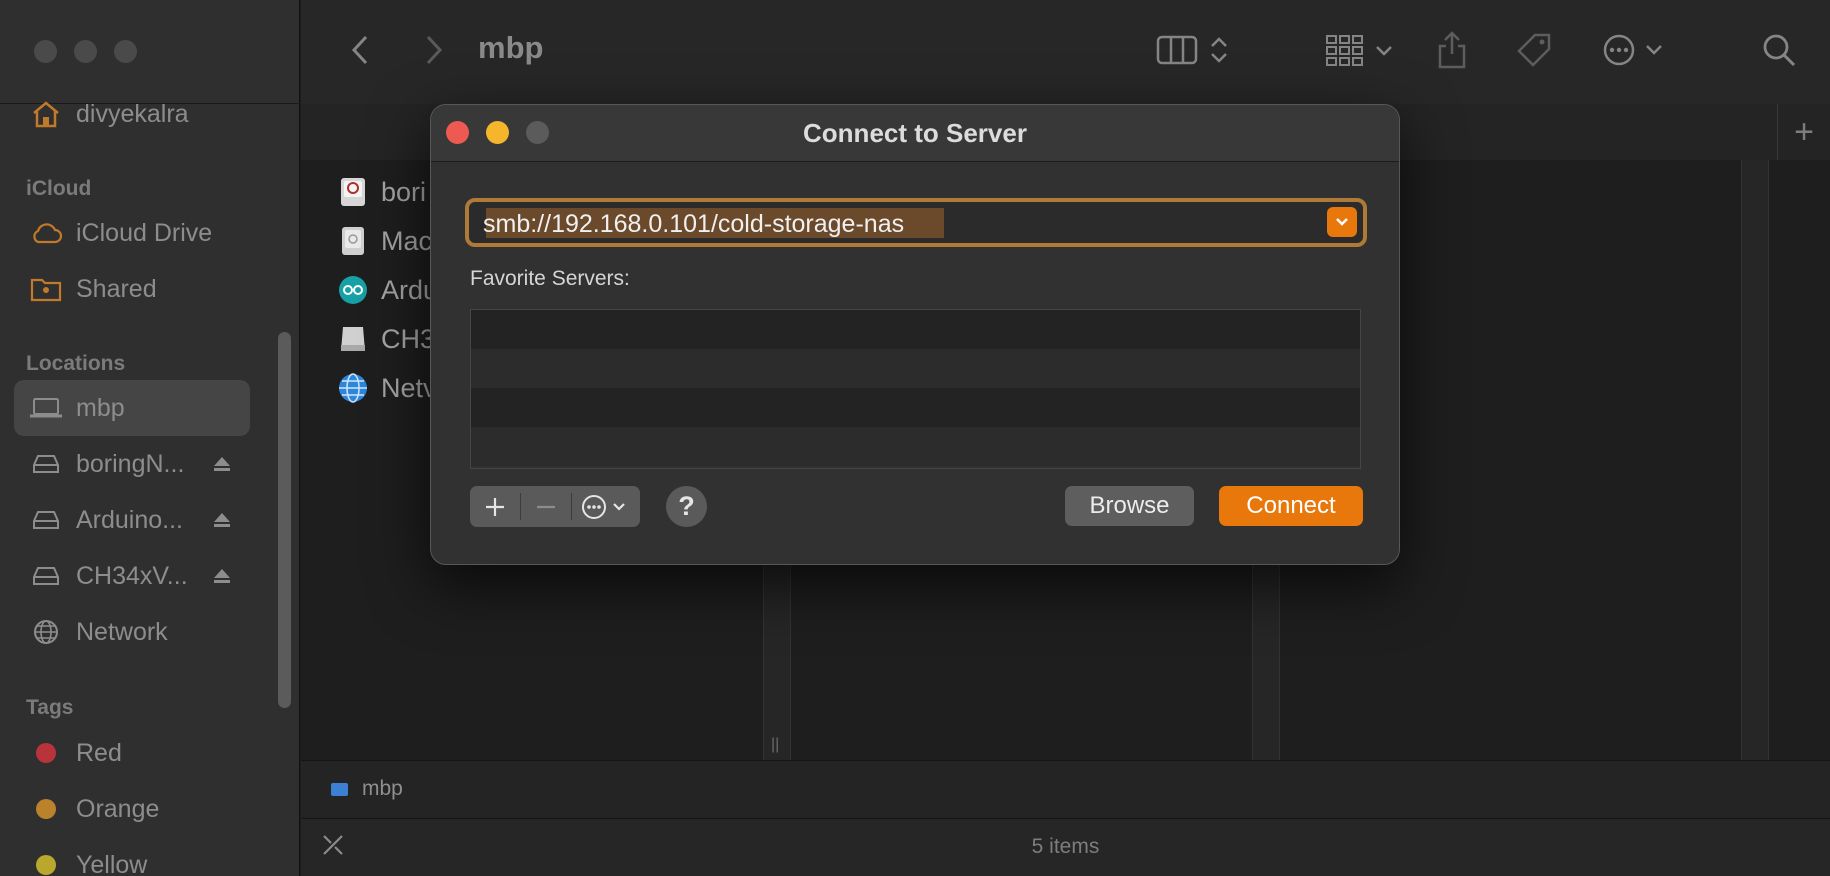 The image size is (1830, 876). I want to click on file-name: CH3, so click(408, 338).